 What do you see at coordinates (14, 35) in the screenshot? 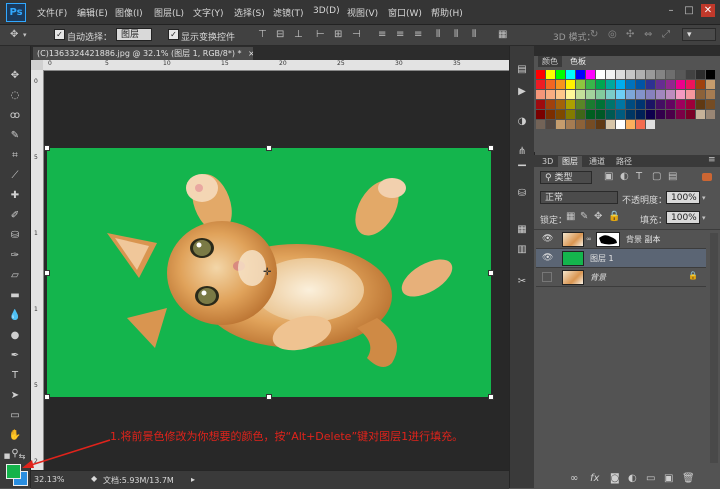
I see `move-tool-icon: ✥` at bounding box center [14, 35].